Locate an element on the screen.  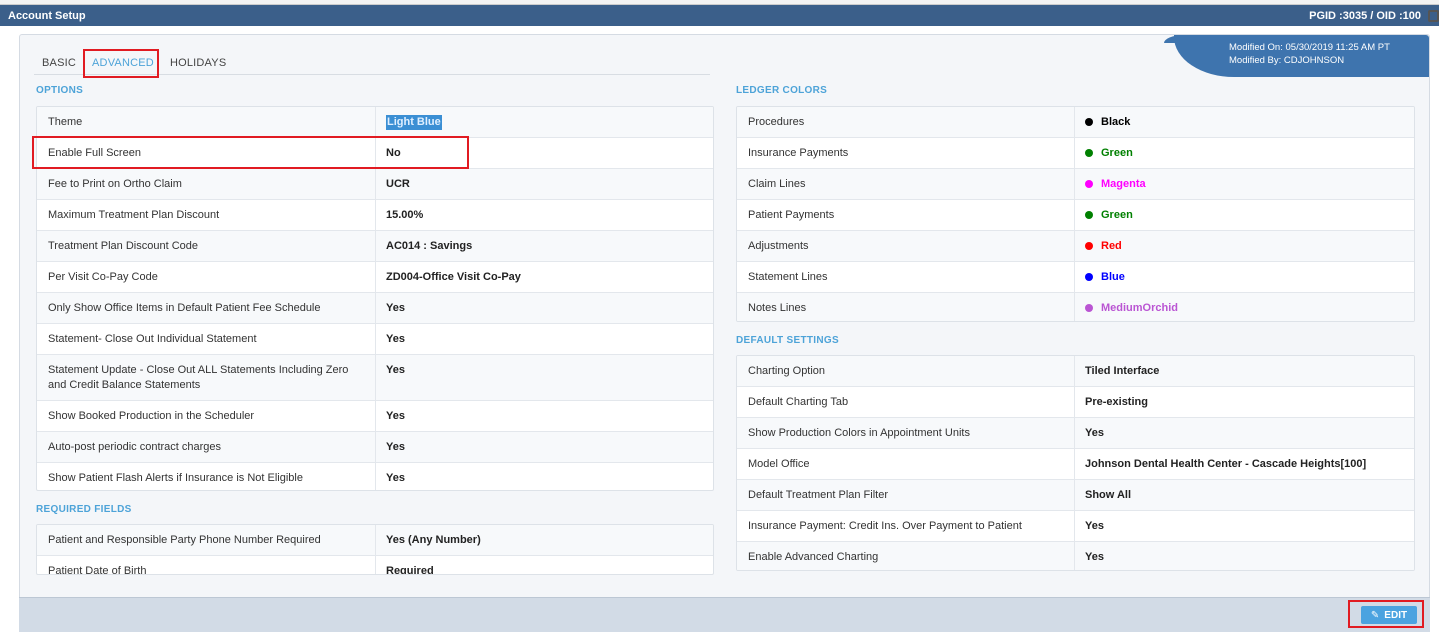
row-label: Theme is located at coordinates (206, 122).